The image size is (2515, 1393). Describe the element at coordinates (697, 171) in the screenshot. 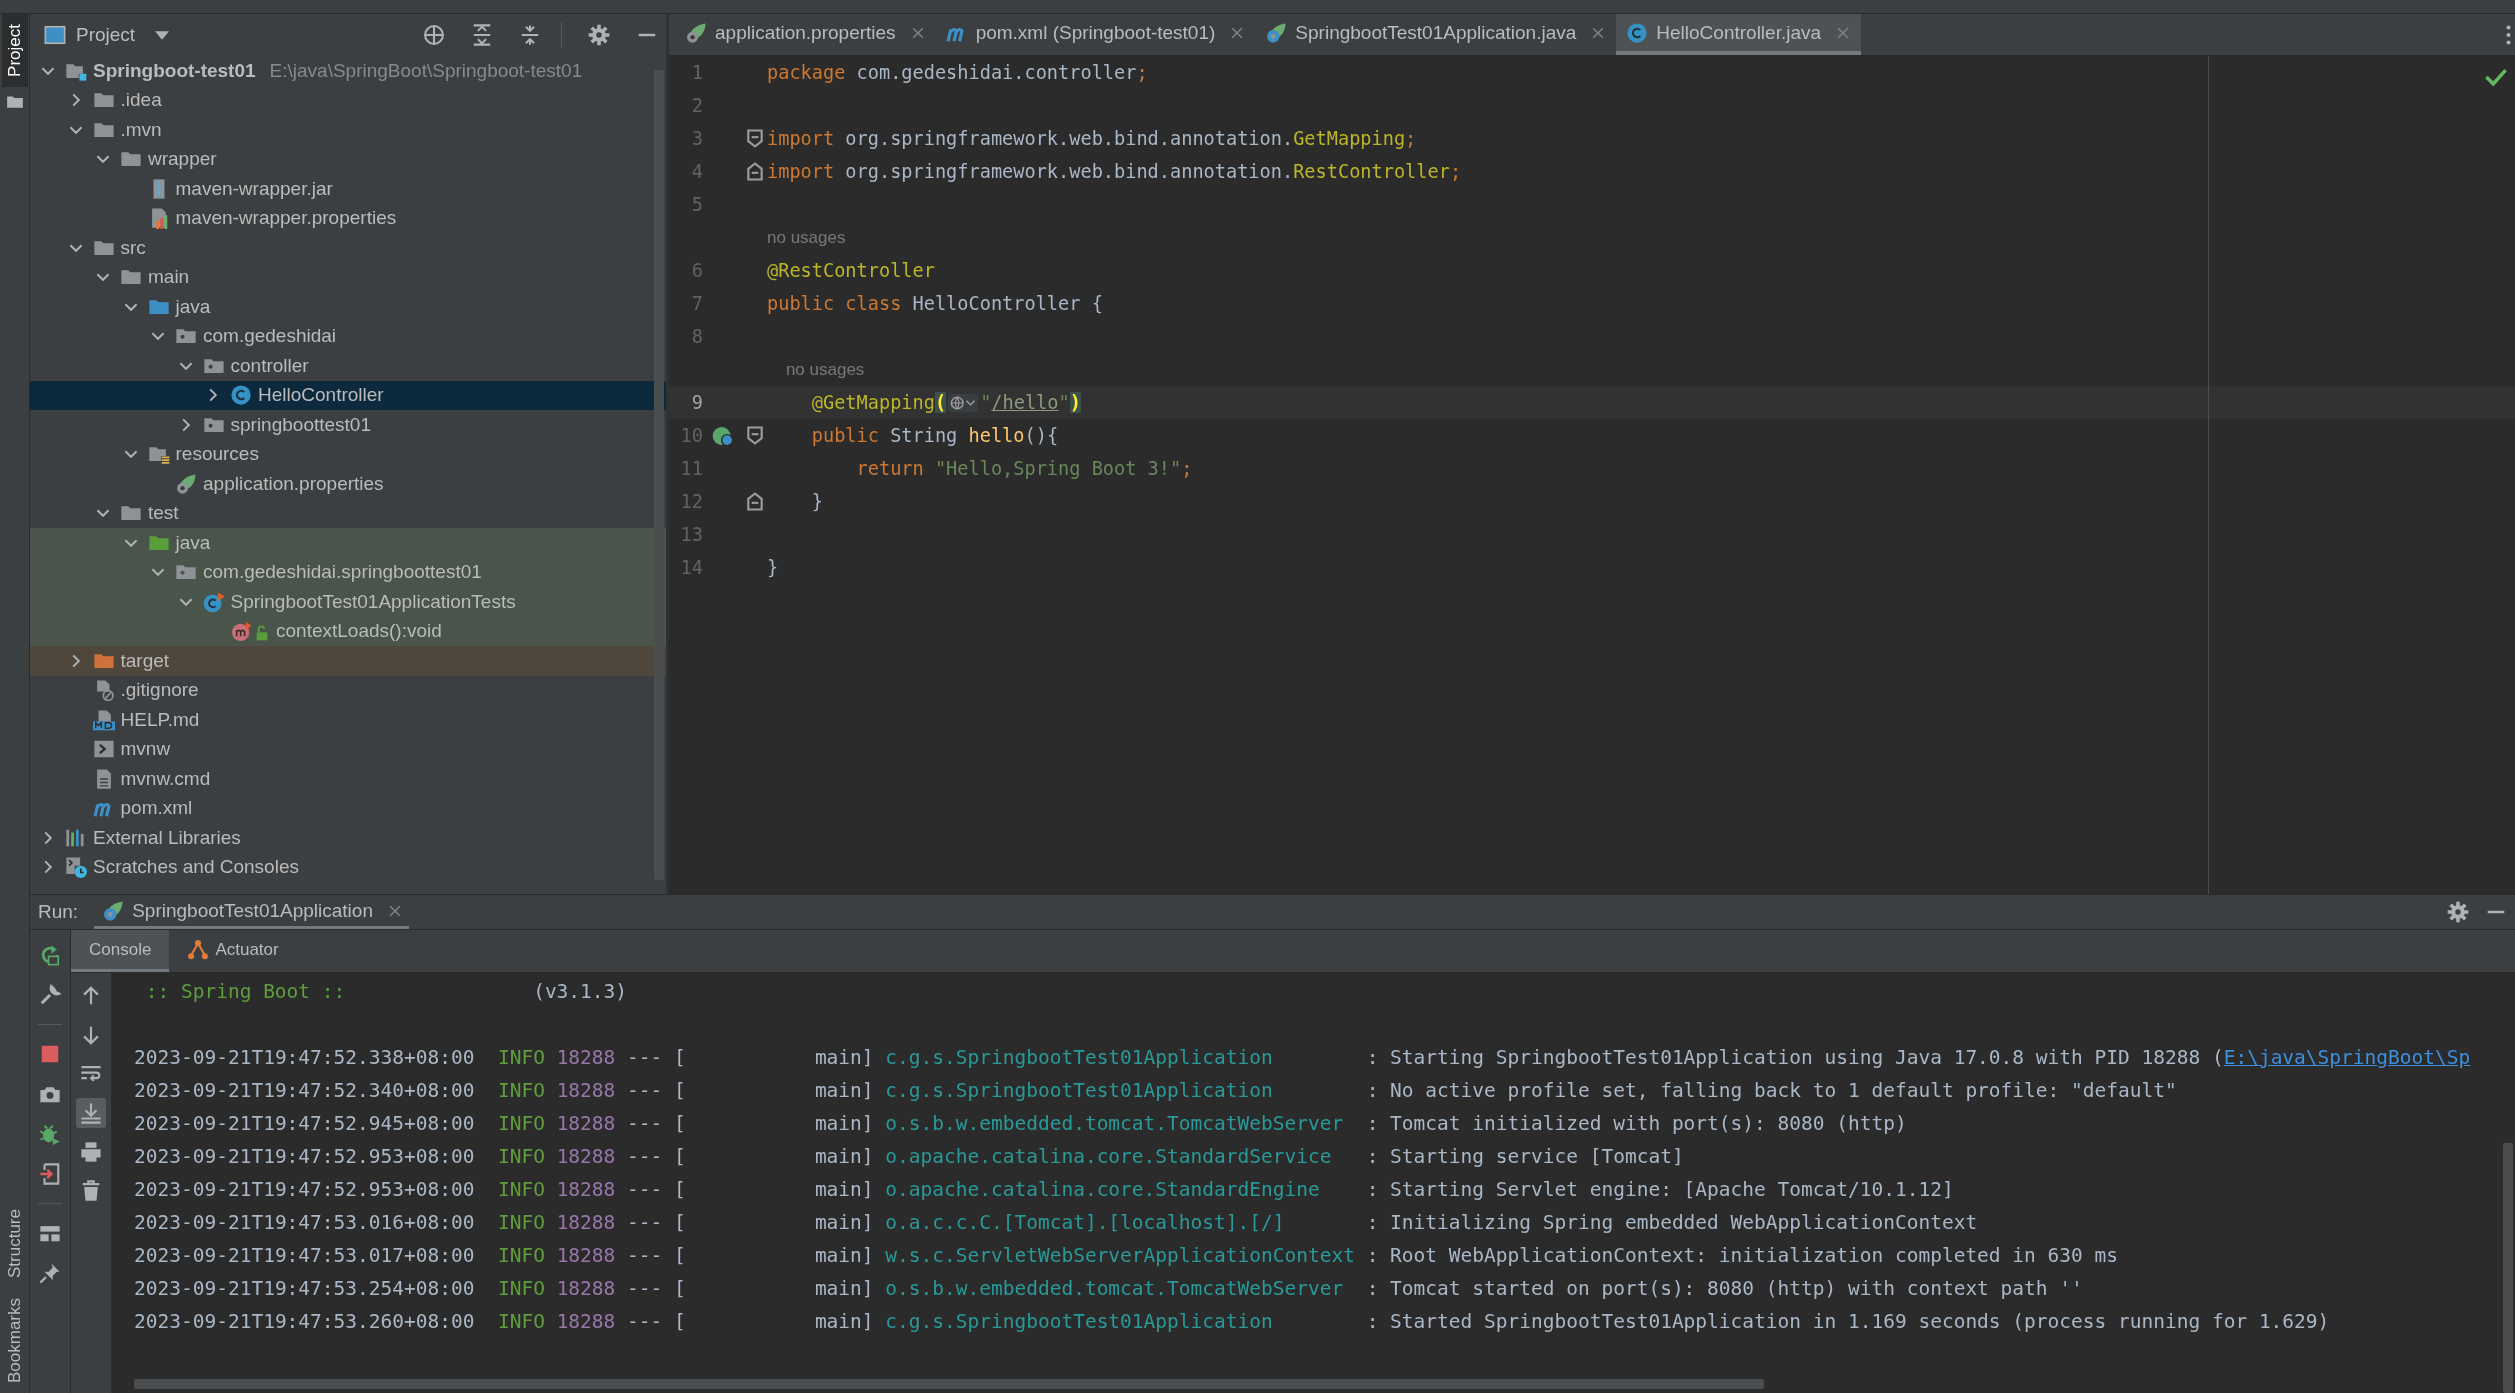

I see `line-number: 4` at that location.